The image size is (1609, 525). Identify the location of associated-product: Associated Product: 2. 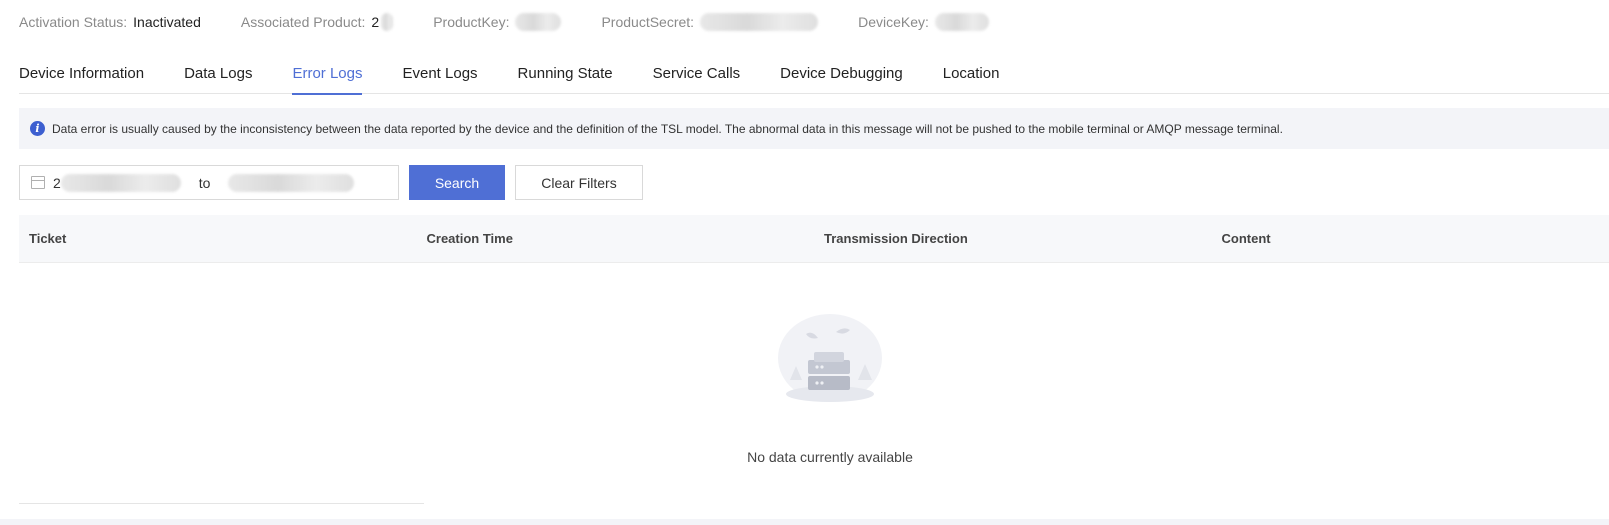
(317, 22).